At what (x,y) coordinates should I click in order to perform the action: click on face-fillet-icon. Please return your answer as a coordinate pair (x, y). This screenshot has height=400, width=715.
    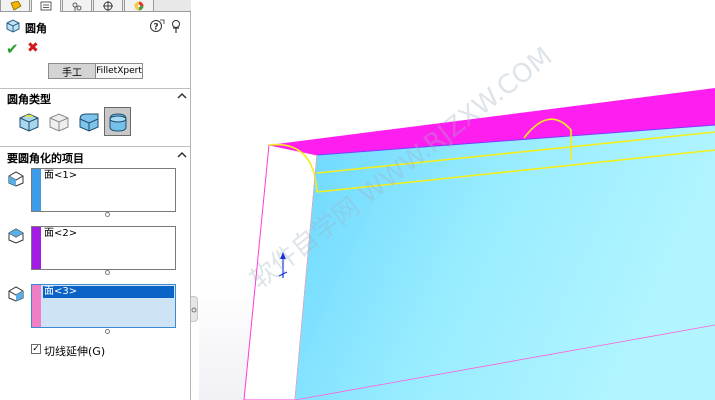
    Looking at the image, I should click on (88, 122).